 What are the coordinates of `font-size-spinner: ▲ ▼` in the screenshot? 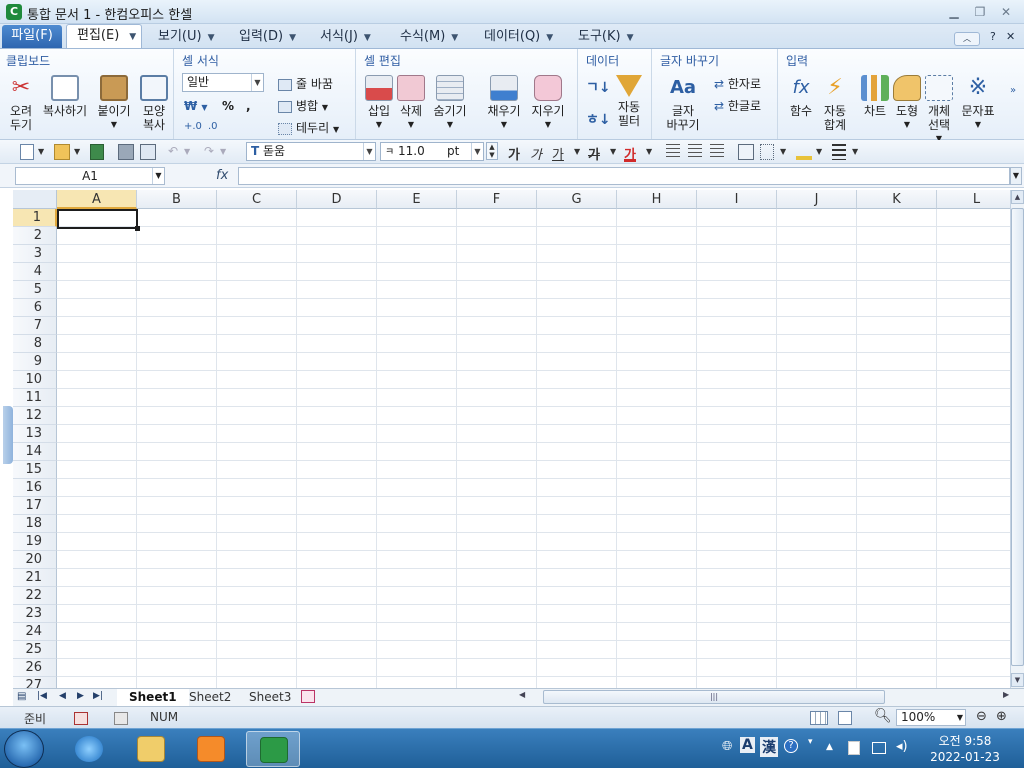 It's located at (492, 151).